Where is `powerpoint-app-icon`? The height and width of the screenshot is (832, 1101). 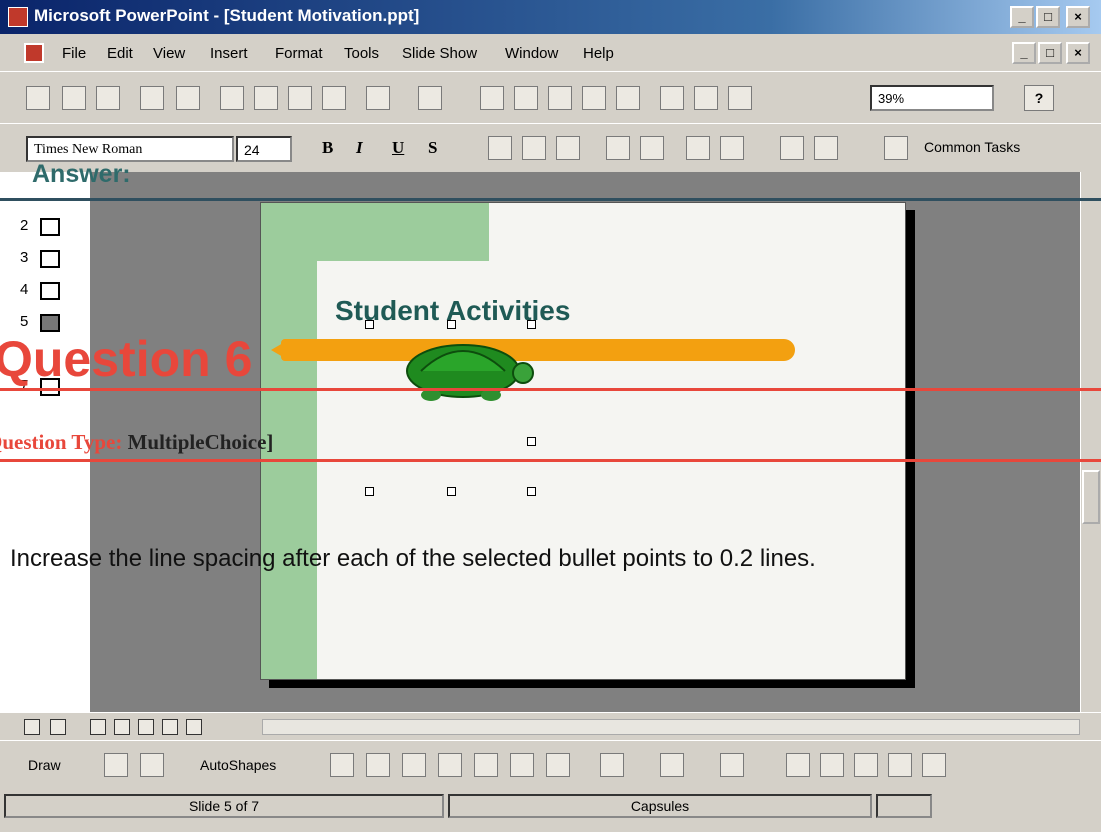 powerpoint-app-icon is located at coordinates (18, 17).